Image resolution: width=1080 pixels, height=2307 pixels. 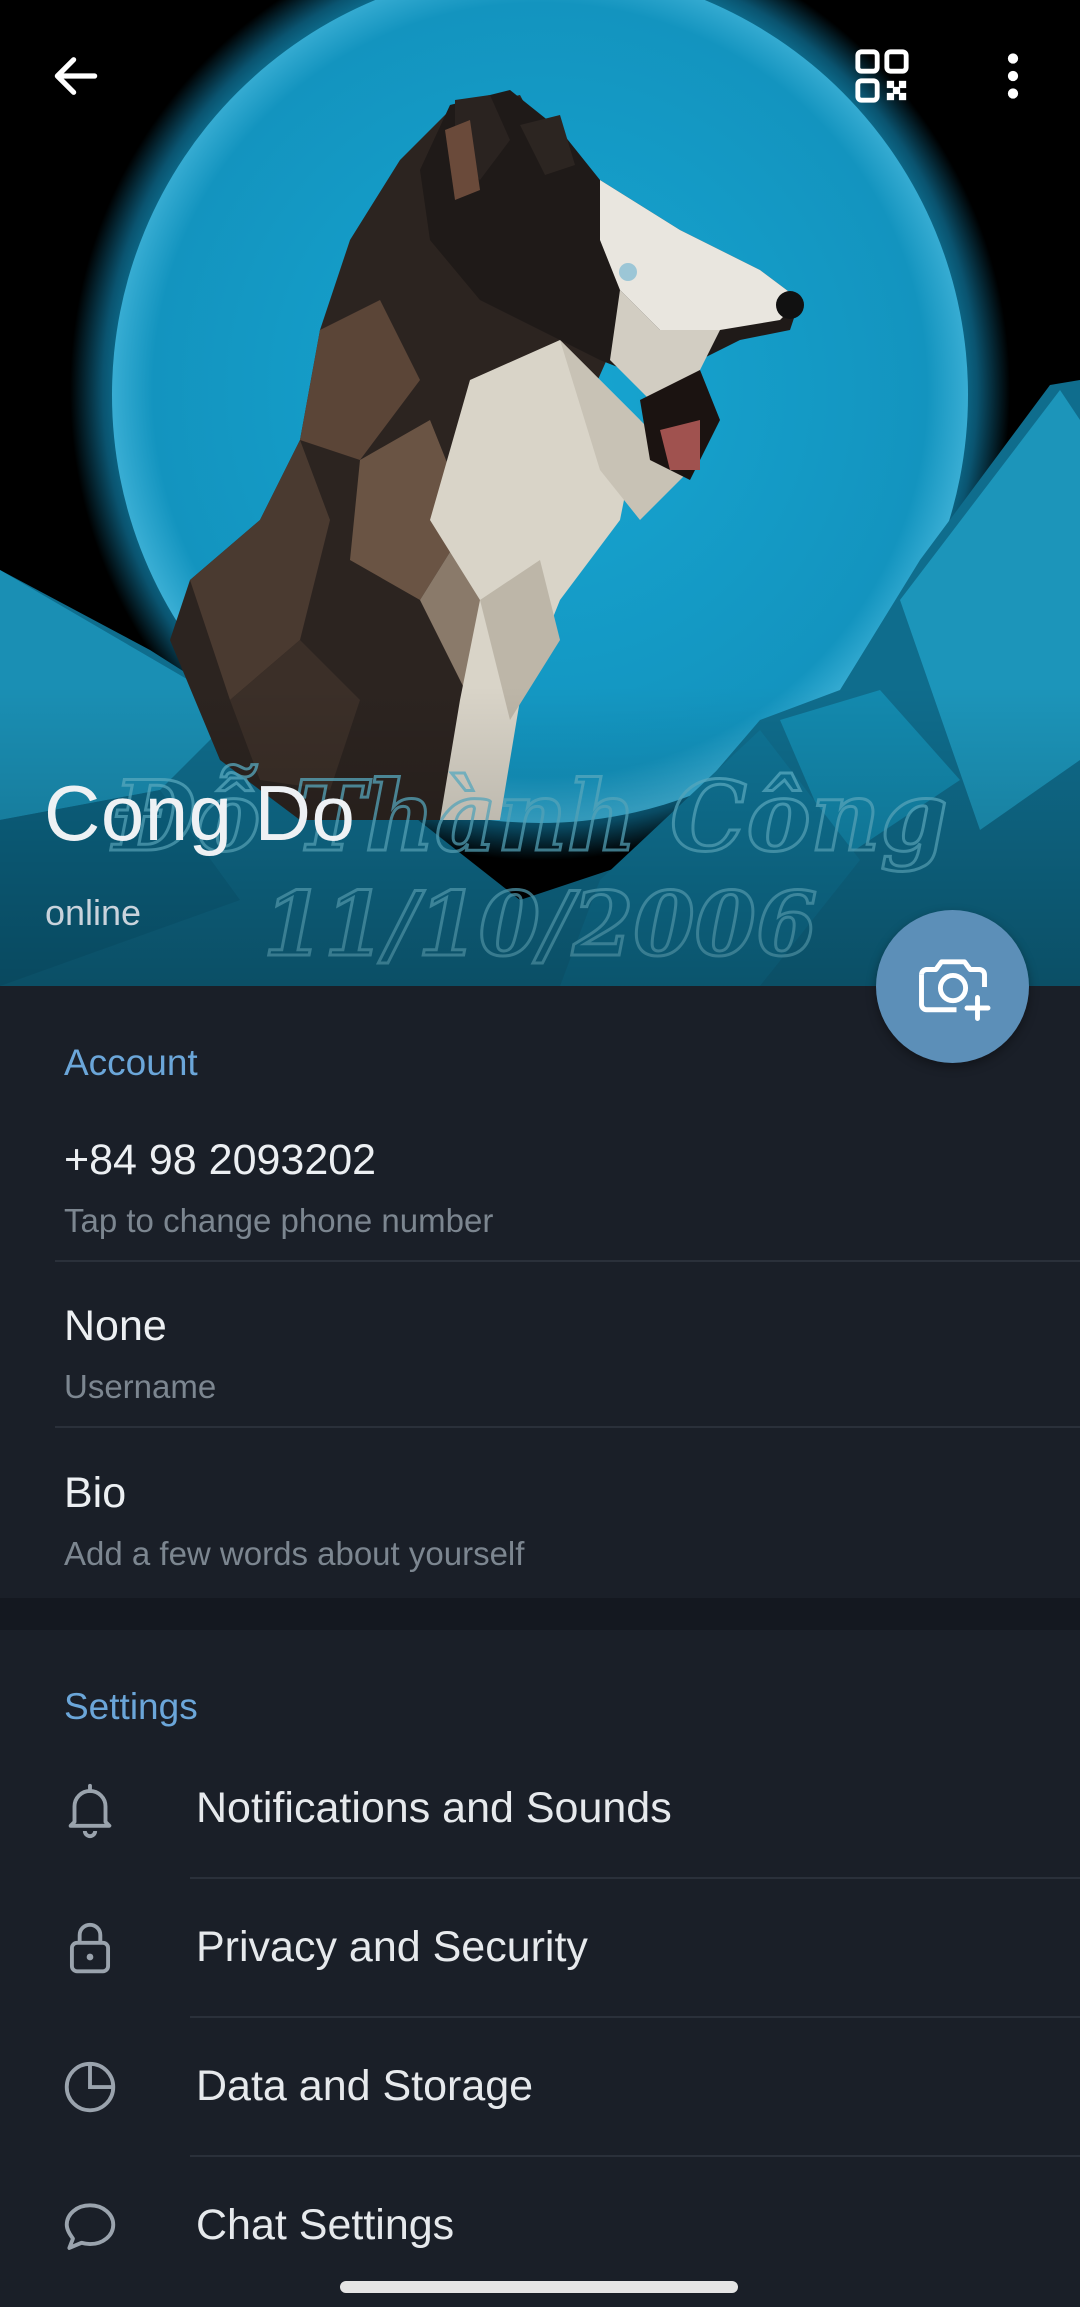 I want to click on qr-code-button, so click(x=882, y=76).